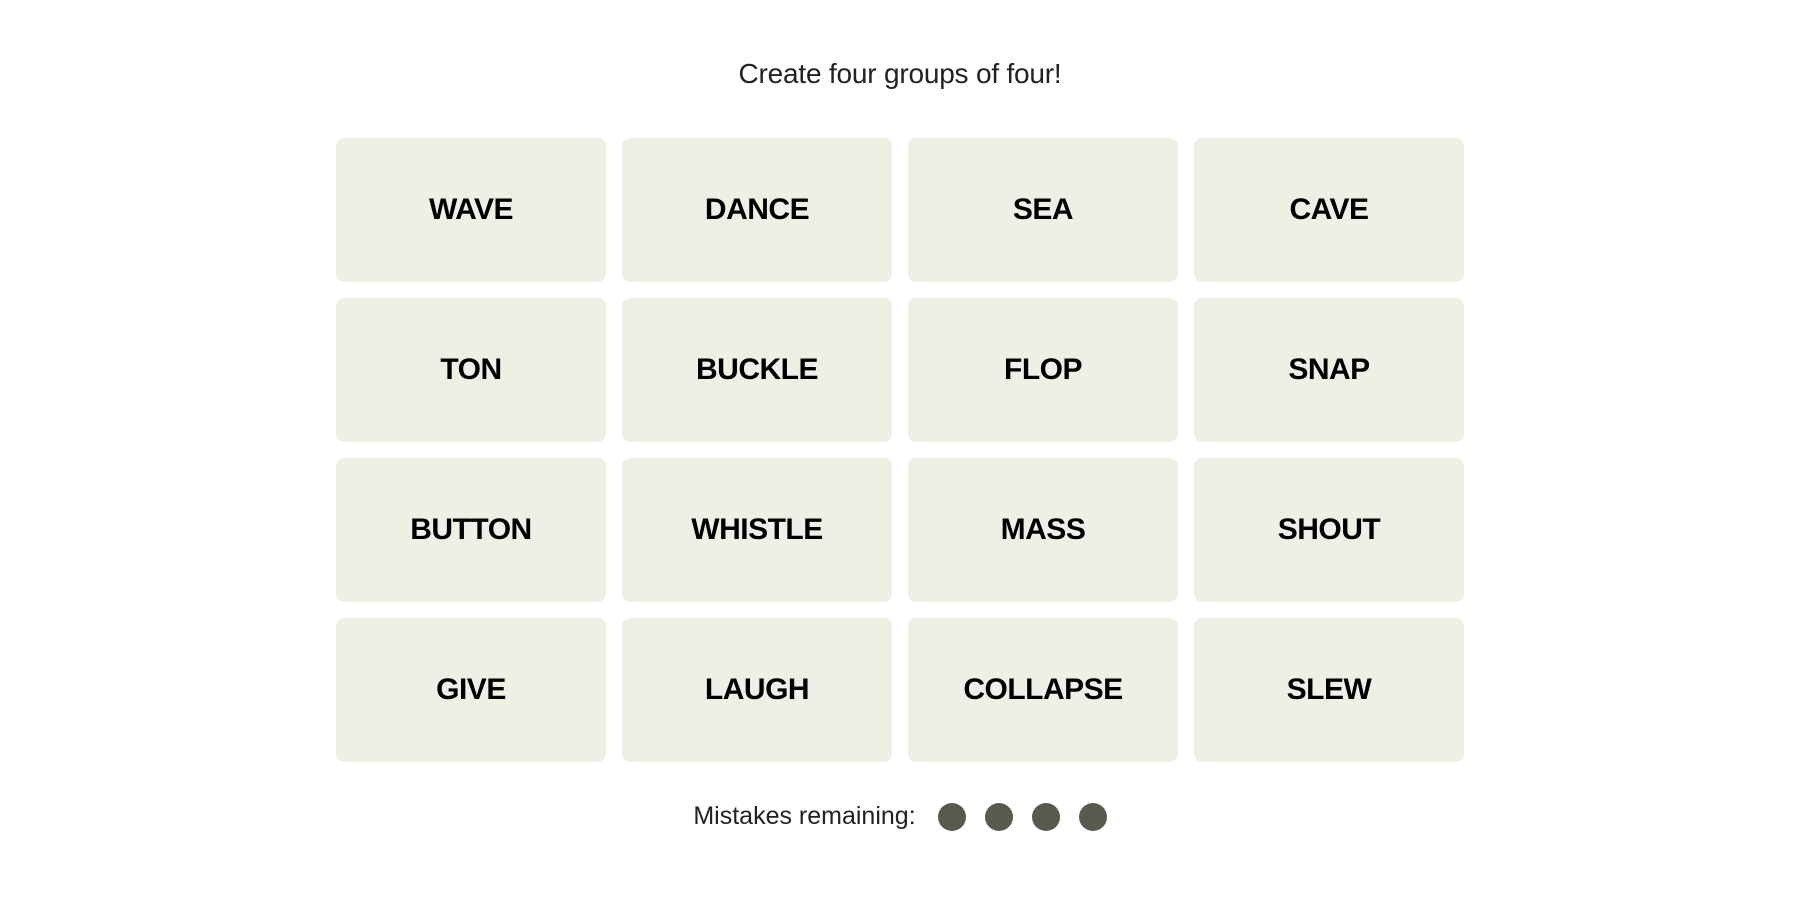  Describe the element at coordinates (757, 530) in the screenshot. I see `word-tile: WHISTLE` at that location.